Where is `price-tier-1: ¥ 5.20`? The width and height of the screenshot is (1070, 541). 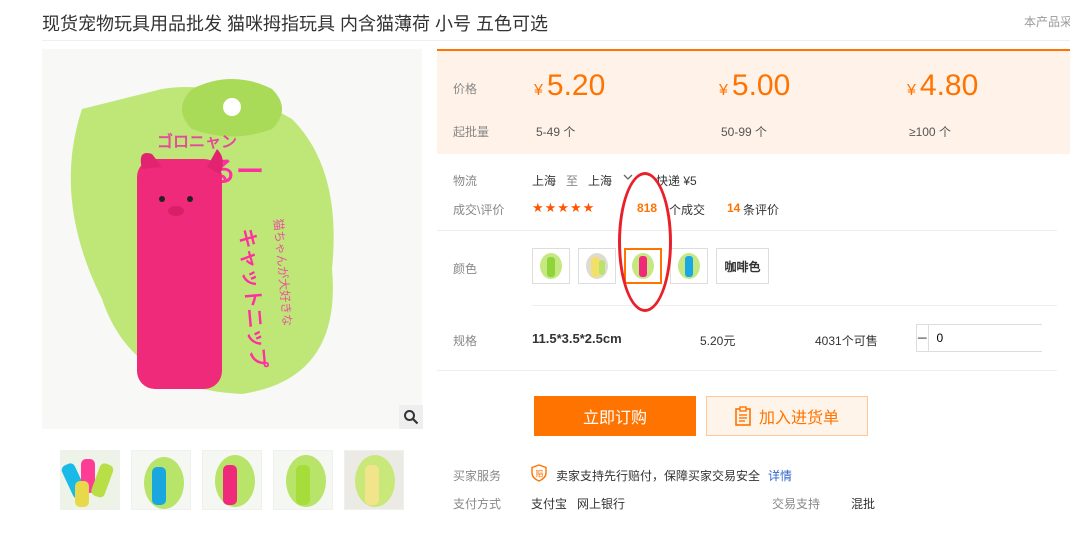 price-tier-1: ¥ 5.20 is located at coordinates (569, 86).